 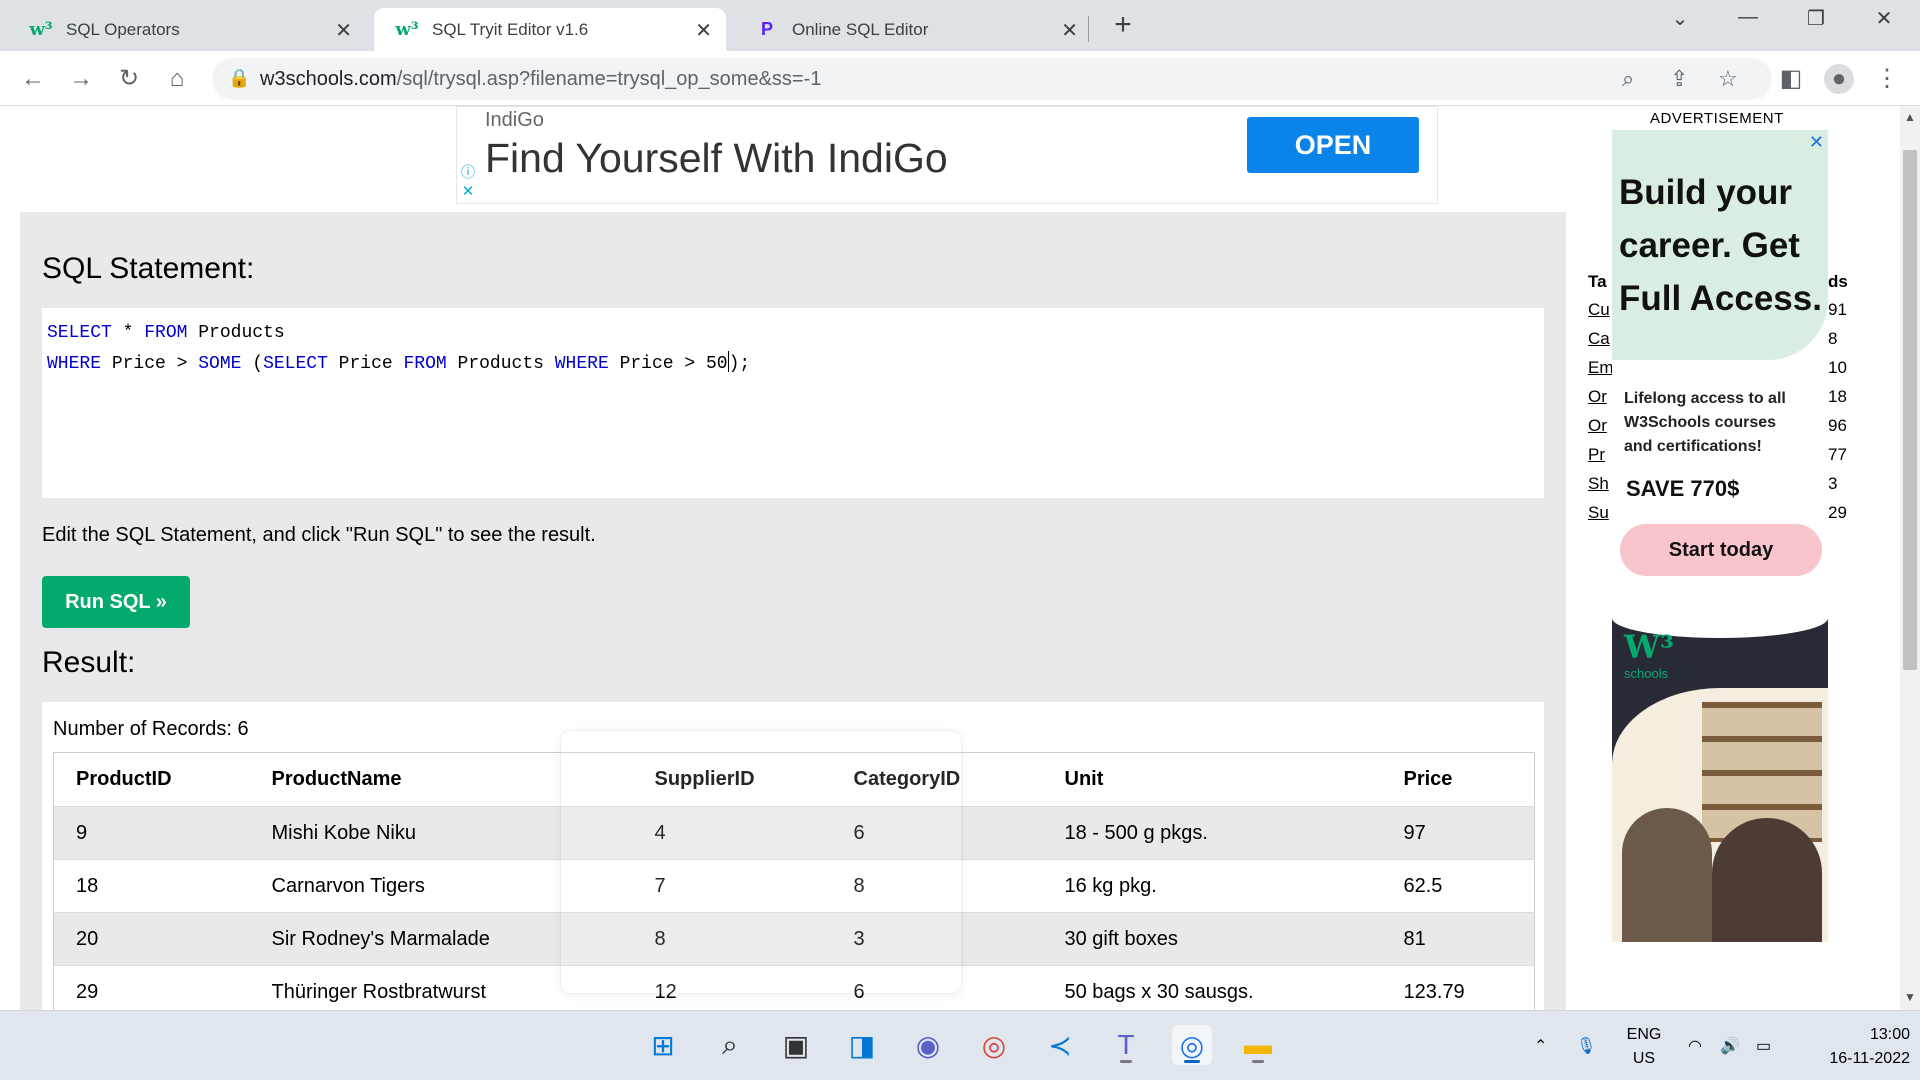 I want to click on ad-brand: IndiGo, so click(x=514, y=120).